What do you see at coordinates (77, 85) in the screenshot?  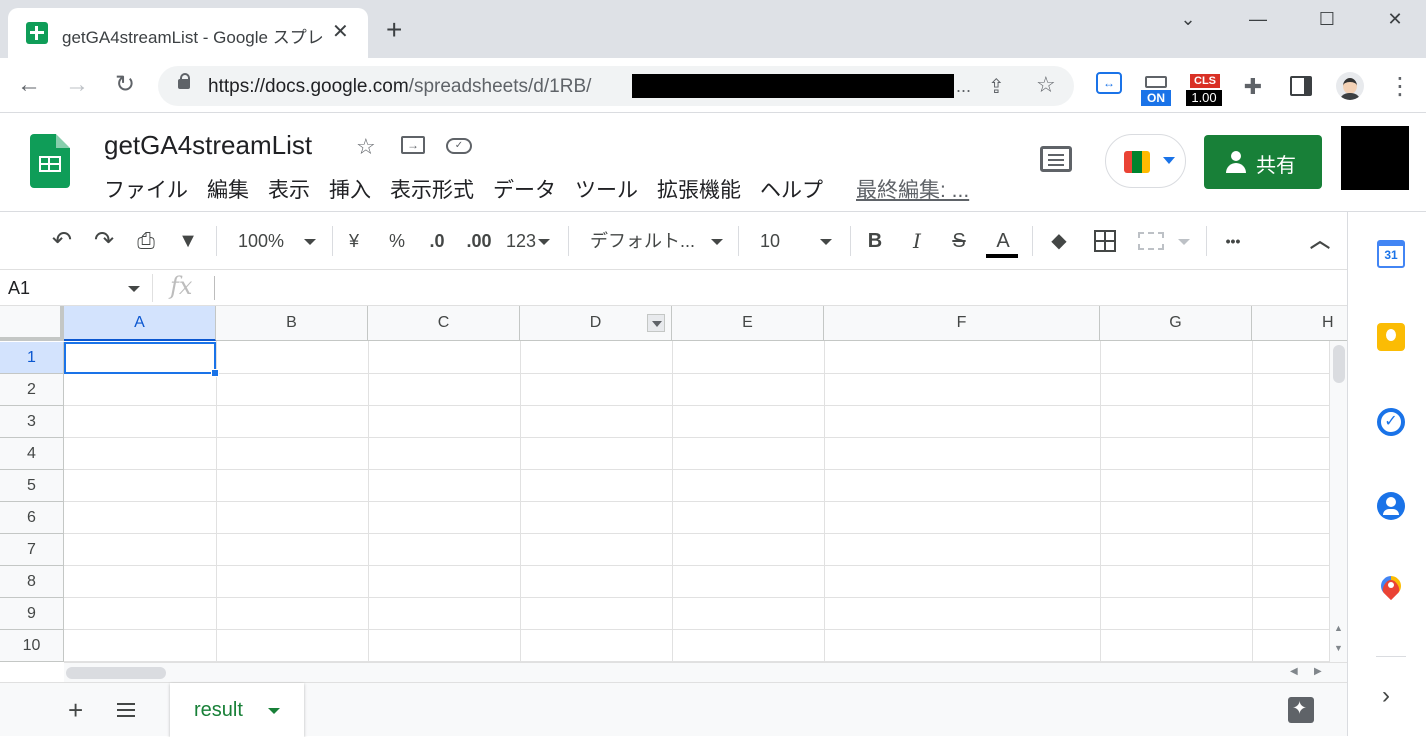 I see `forward-arrow-icon: →` at bounding box center [77, 85].